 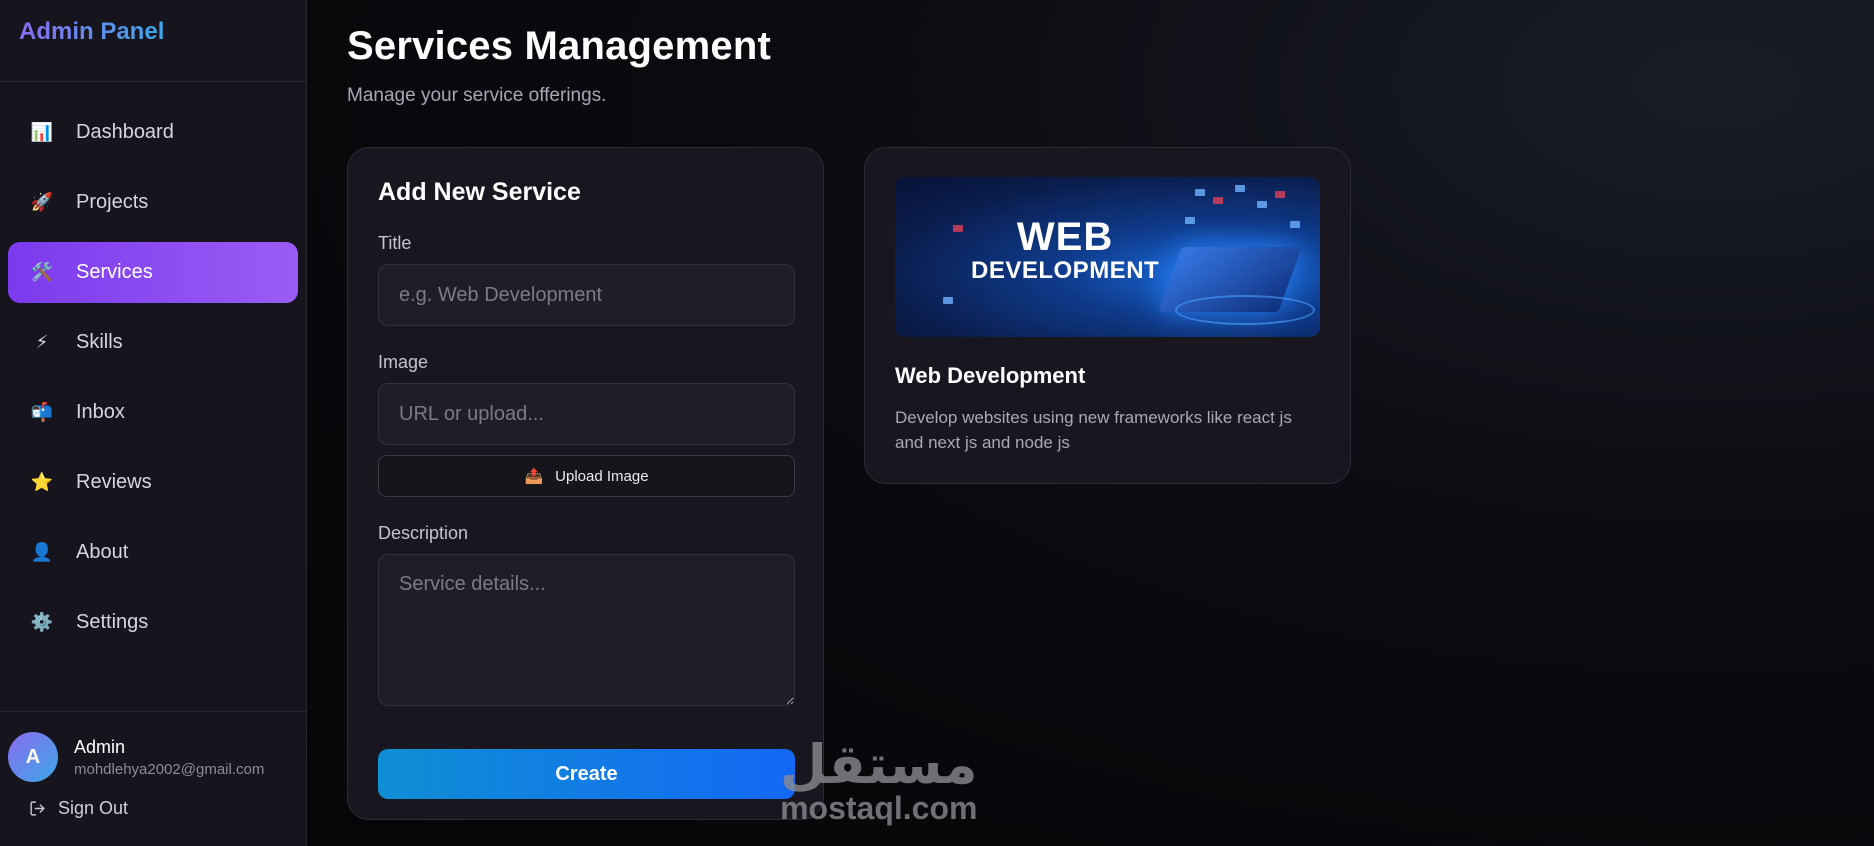 I want to click on service-title: Web Development, so click(x=990, y=375).